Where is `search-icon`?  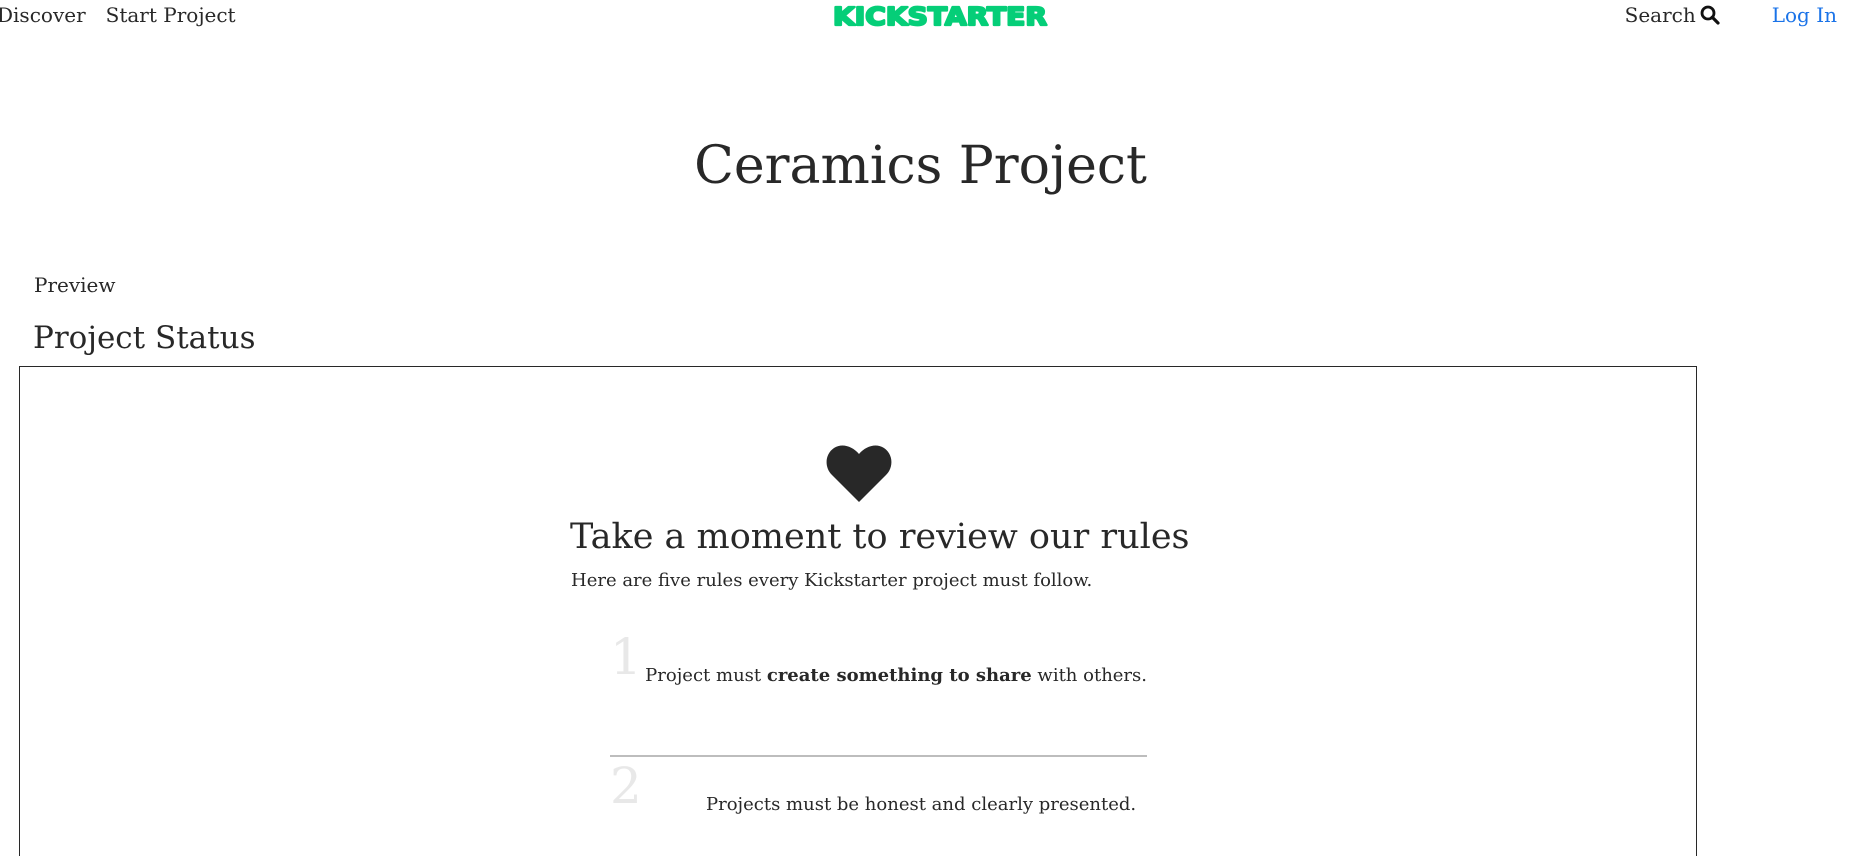
search-icon is located at coordinates (1710, 15).